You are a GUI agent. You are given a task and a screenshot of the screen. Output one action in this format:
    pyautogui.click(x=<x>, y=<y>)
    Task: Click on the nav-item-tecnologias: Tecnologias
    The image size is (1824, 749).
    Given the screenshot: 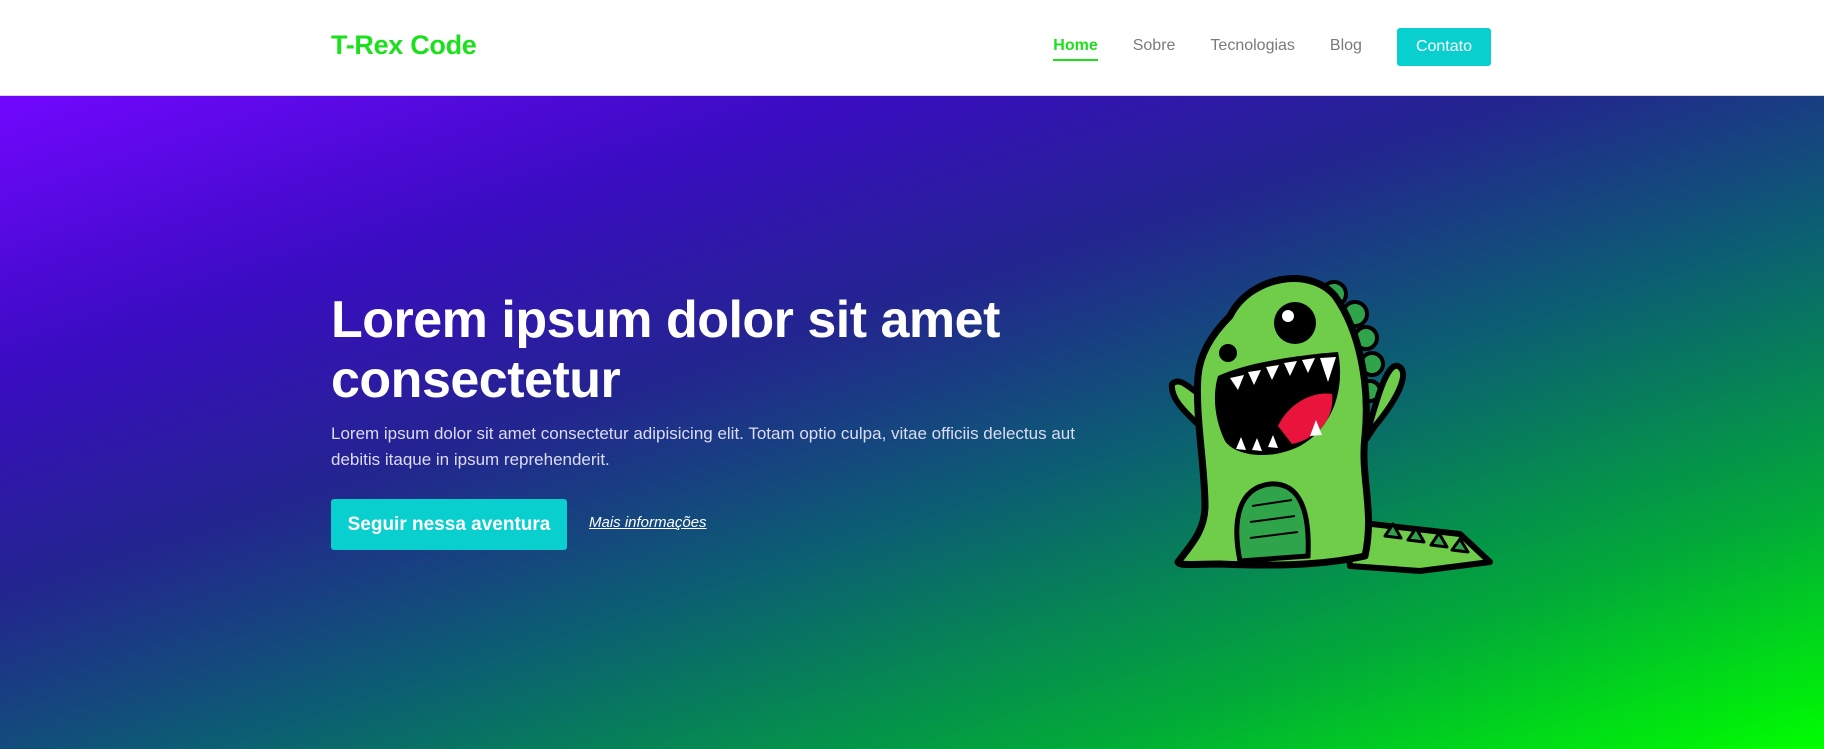 What is the action you would take?
    pyautogui.click(x=1252, y=47)
    